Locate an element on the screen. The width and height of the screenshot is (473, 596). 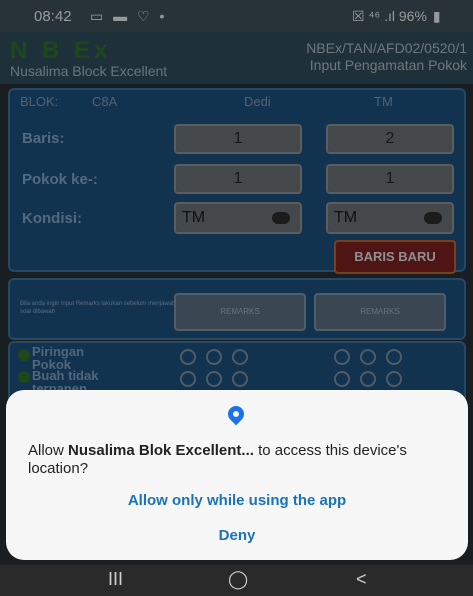
allow-while-using-button: Allow only while using the app is located at coordinates (237, 500).